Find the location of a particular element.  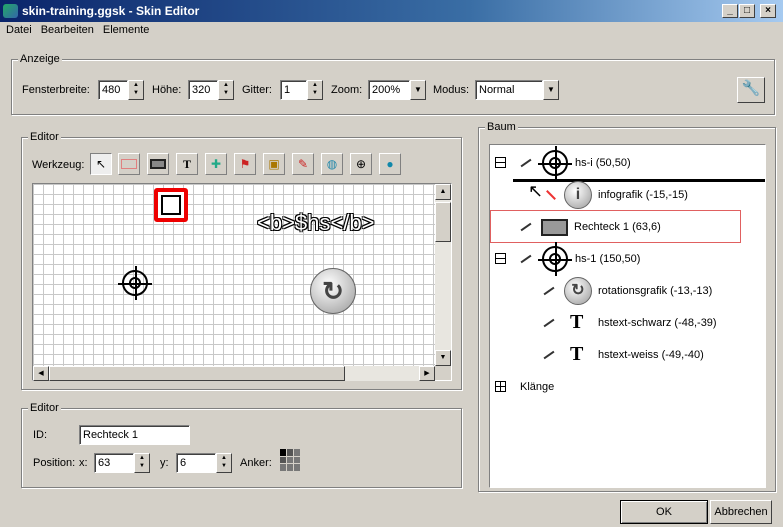

rectangle-shape is located at coordinates (171, 205).